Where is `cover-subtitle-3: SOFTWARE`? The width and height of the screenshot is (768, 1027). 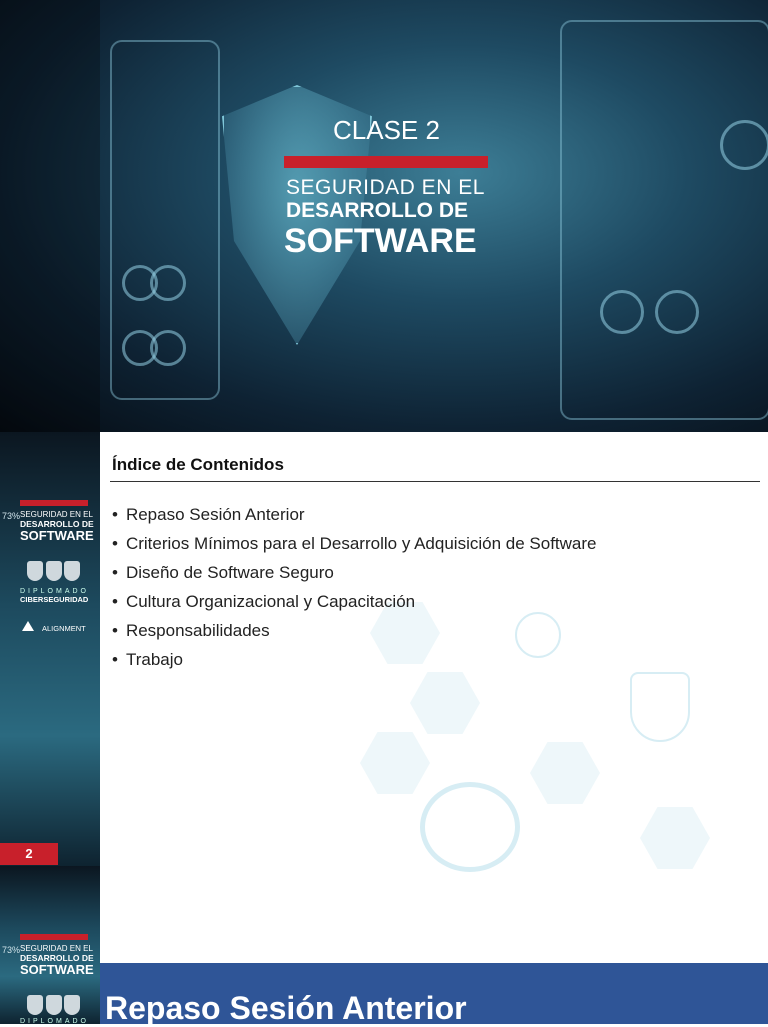
cover-subtitle-3: SOFTWARE is located at coordinates (380, 241).